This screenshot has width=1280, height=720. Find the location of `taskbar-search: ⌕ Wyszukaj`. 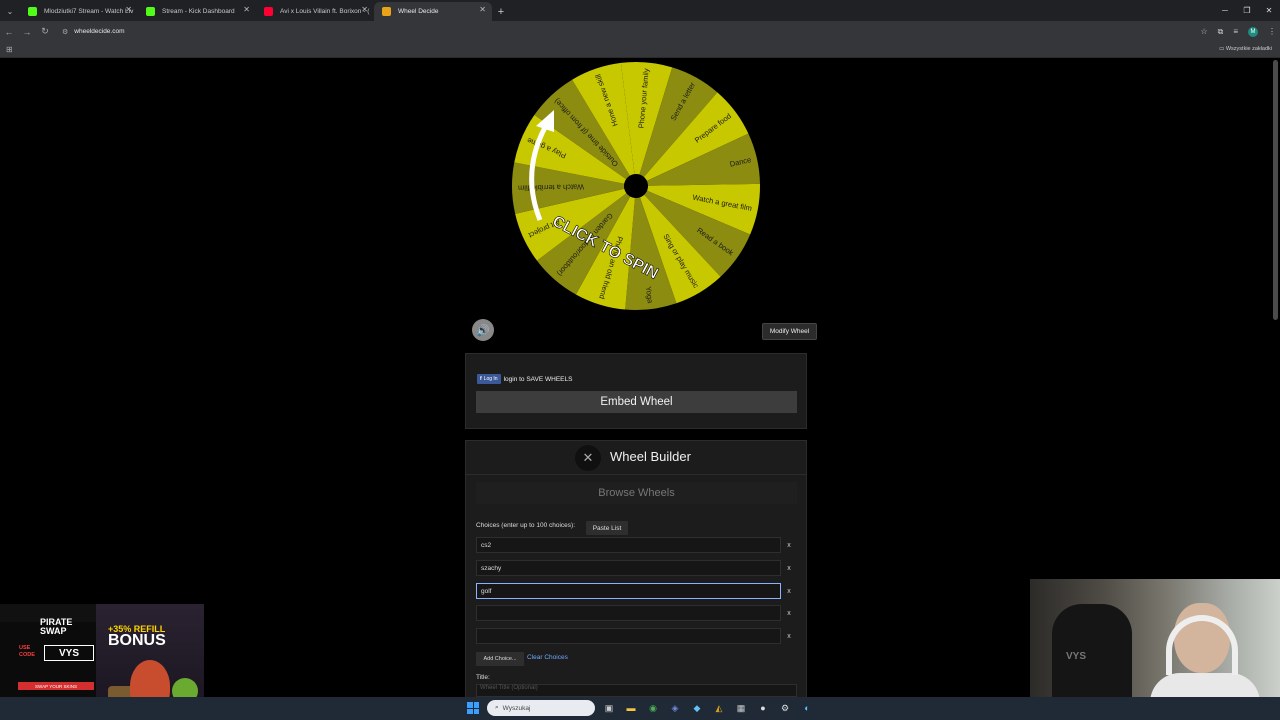

taskbar-search: ⌕ Wyszukaj is located at coordinates (541, 708).